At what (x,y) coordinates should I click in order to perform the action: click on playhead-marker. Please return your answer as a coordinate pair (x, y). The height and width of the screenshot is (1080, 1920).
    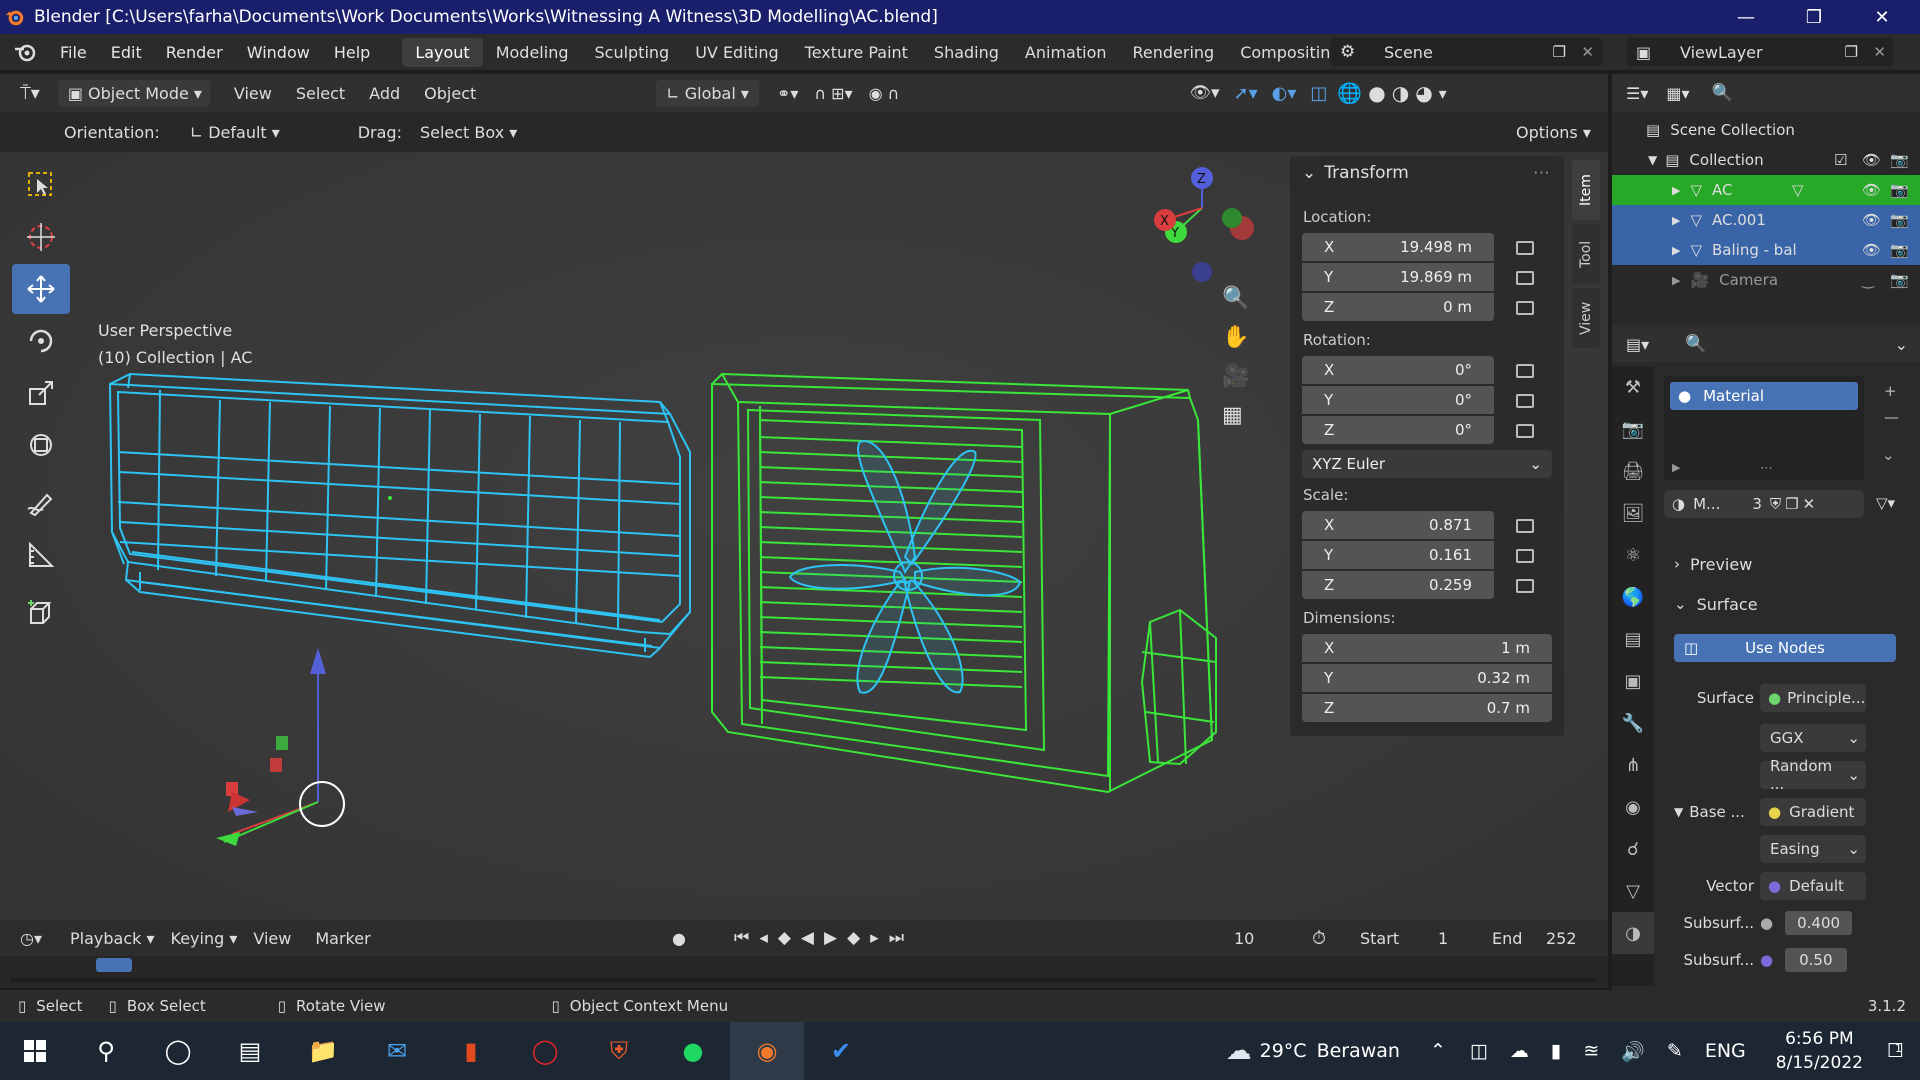
    Looking at the image, I should click on (114, 965).